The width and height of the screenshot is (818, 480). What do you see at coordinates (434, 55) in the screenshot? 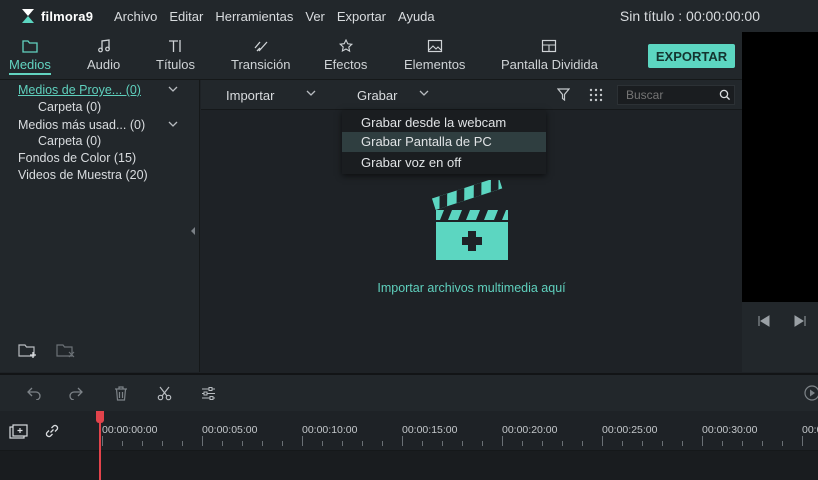
I see `tab-elementos: Elementos` at bounding box center [434, 55].